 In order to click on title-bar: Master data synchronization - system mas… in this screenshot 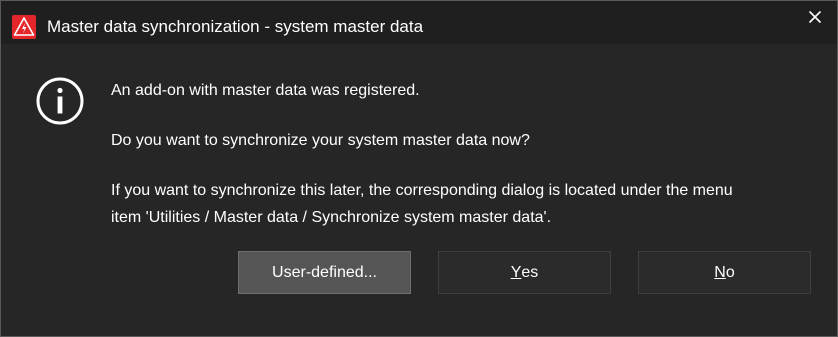, I will do `click(419, 22)`.